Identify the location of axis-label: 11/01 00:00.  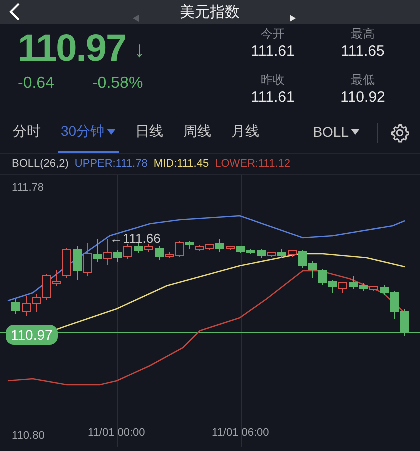
(117, 433).